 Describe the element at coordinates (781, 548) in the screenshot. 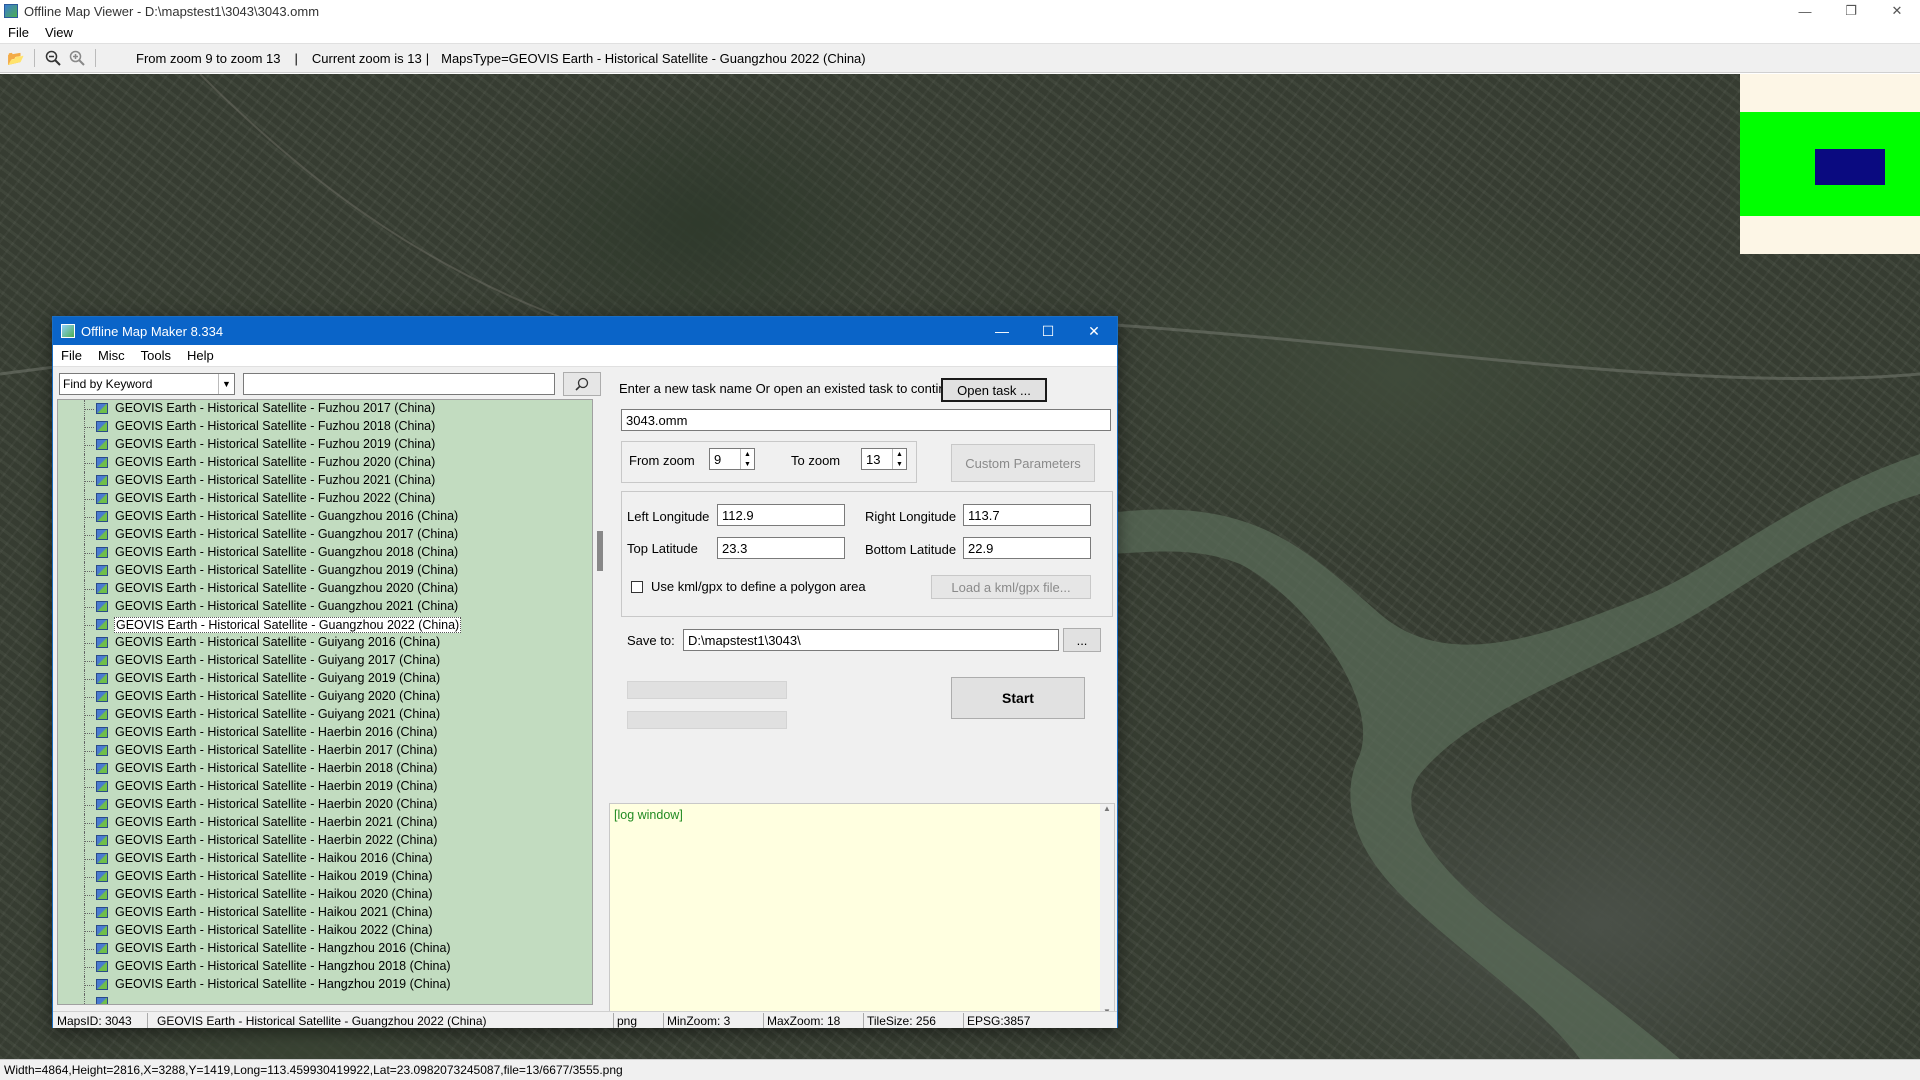

I see `top-latitude-field: 23.3` at that location.